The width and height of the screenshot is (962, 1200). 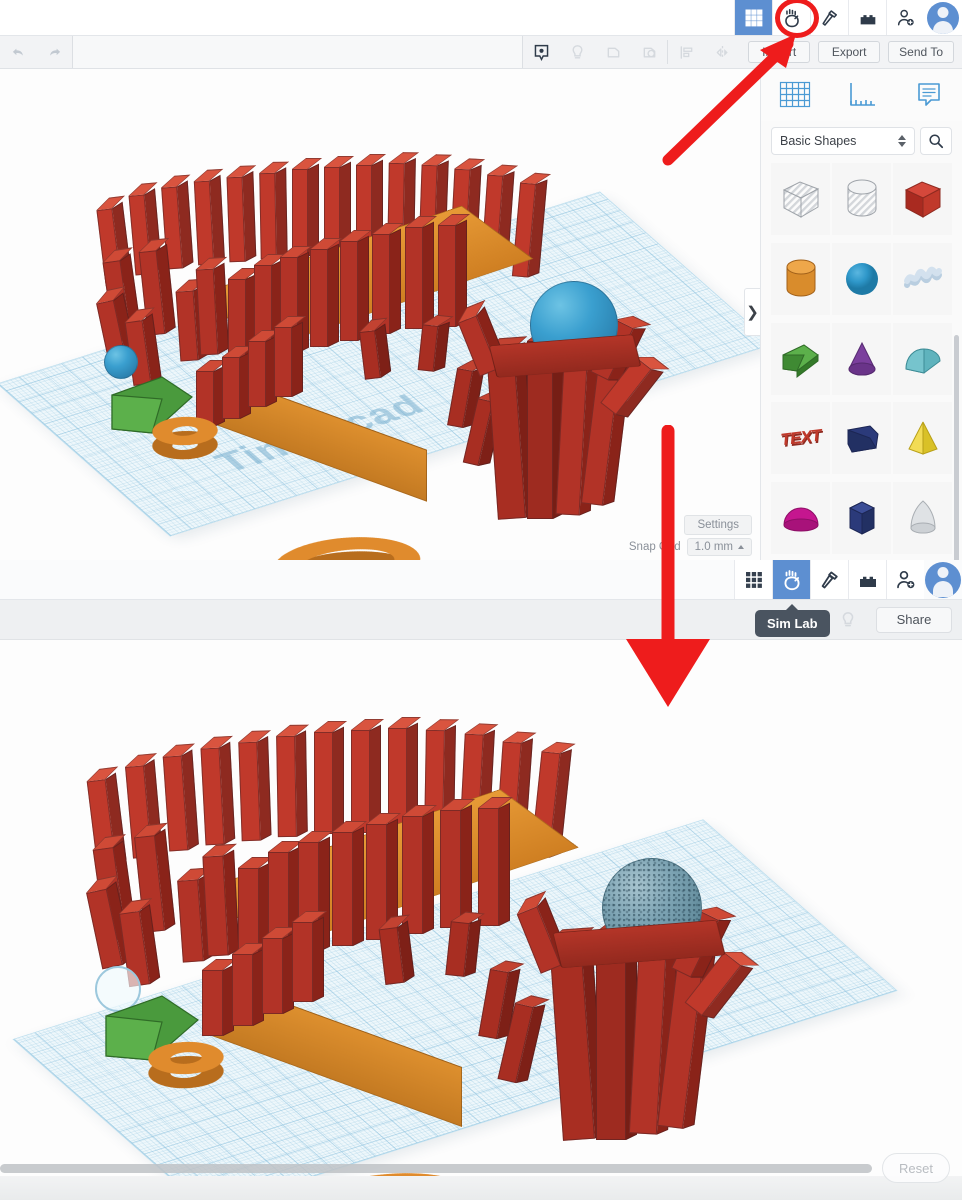 I want to click on sim-lab-nav-icon, so click(x=791, y=579).